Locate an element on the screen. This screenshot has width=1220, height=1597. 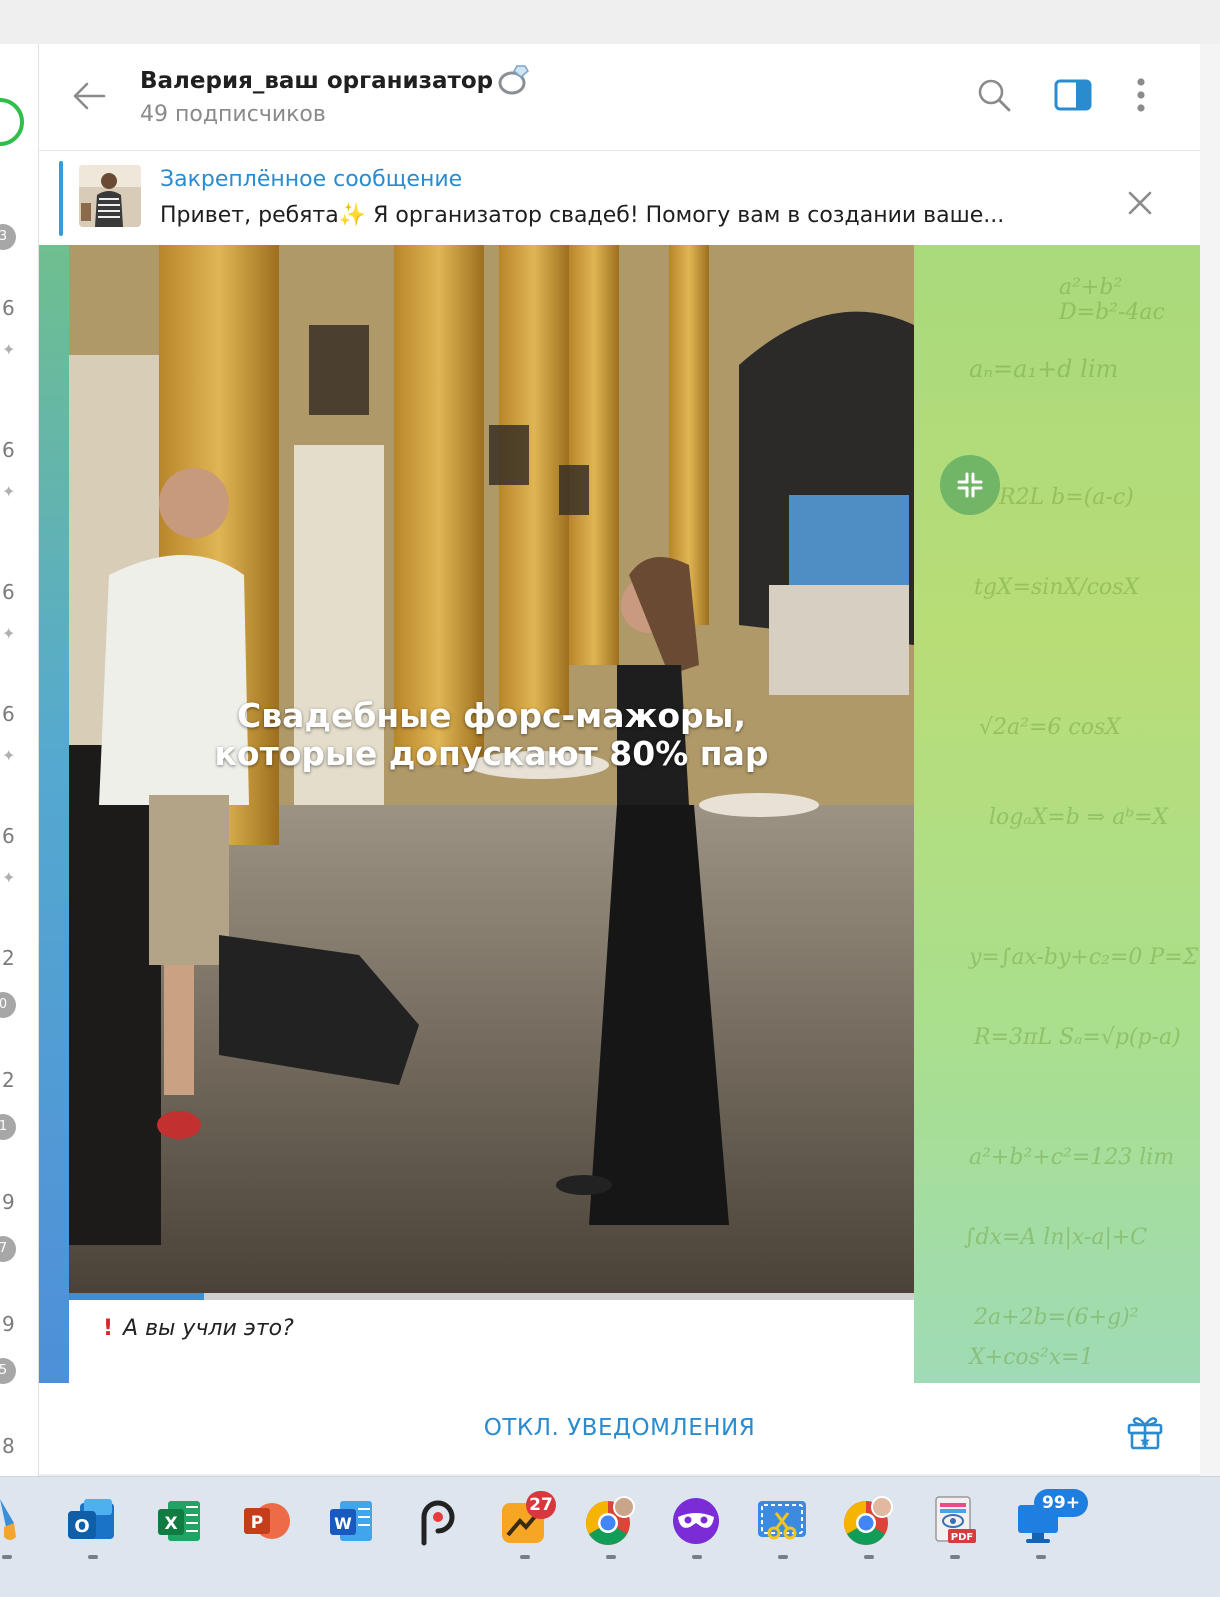
sparkles-icon: ✨ is located at coordinates (352, 215).